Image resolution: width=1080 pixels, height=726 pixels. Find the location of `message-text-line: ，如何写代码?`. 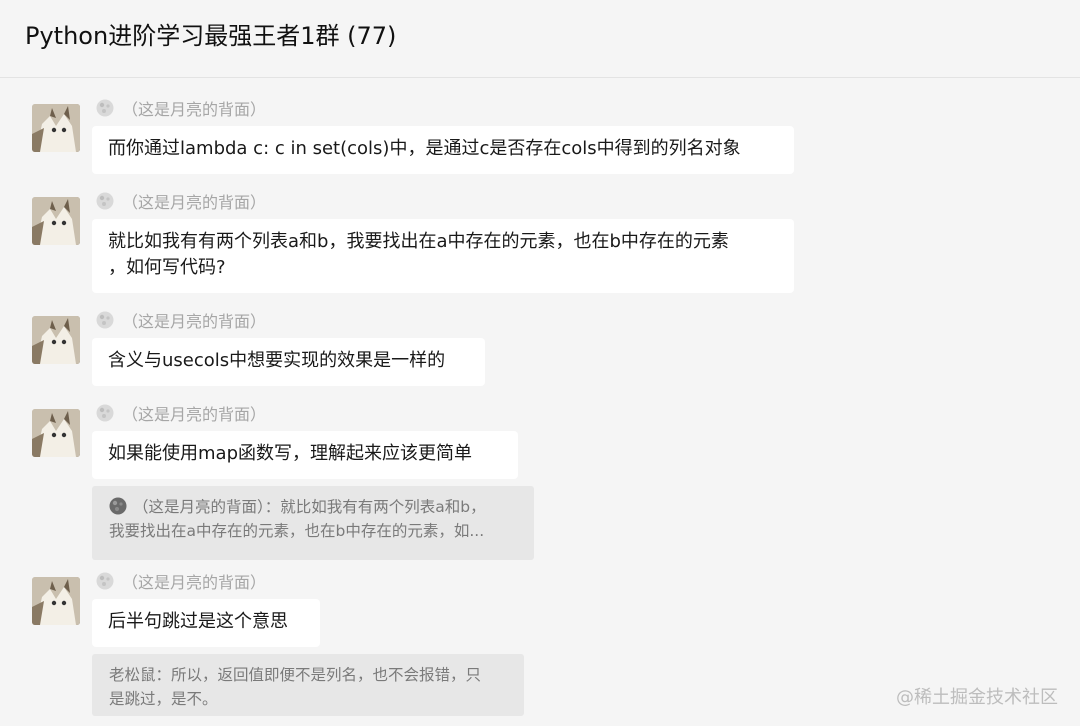

message-text-line: ，如何写代码? is located at coordinates (167, 267).